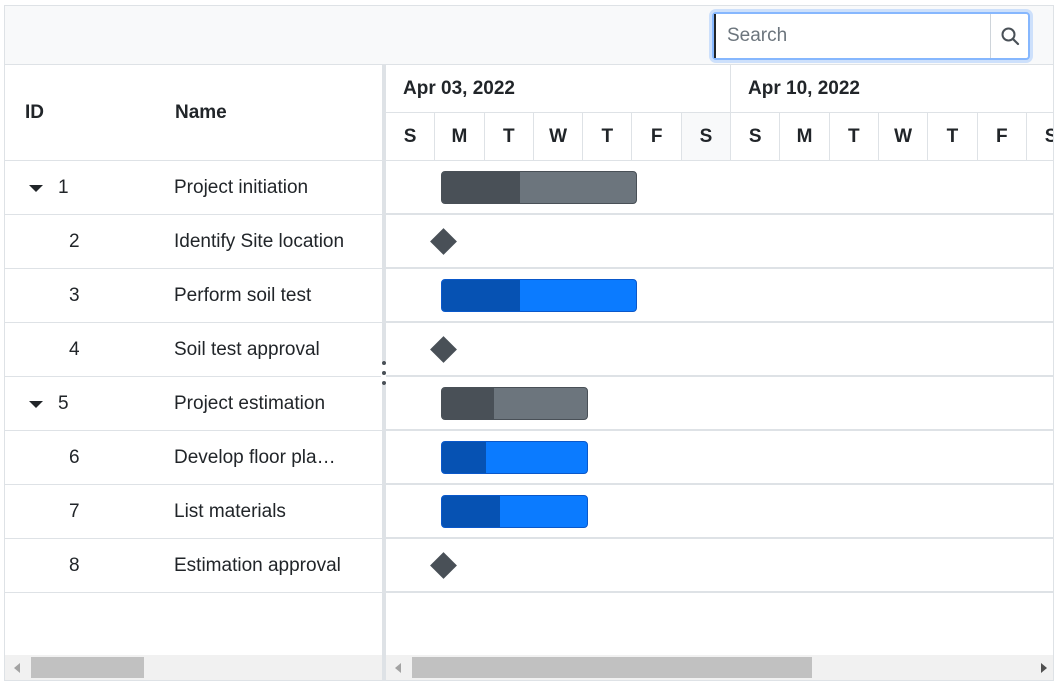 The image size is (1060, 688). I want to click on row-name: Identify Site location, so click(259, 241).